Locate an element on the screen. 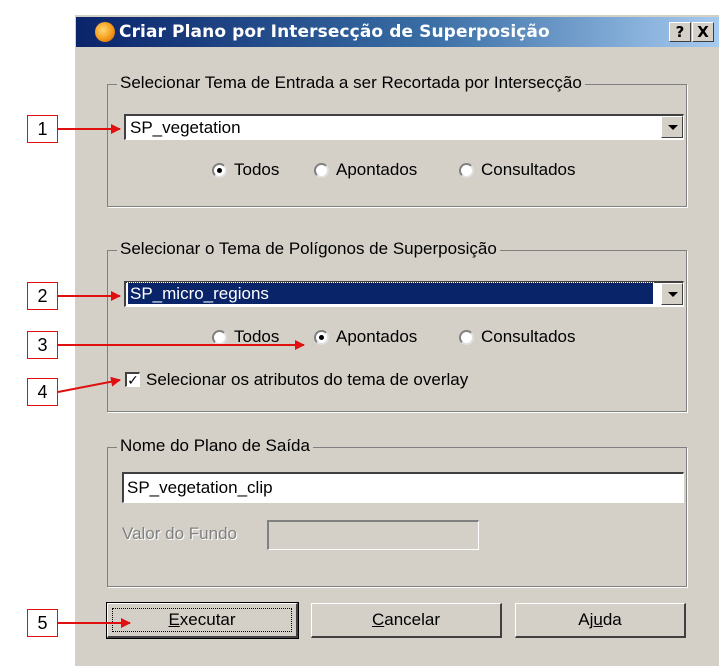 The width and height of the screenshot is (719, 666). callout-3: 3 is located at coordinates (42, 345).